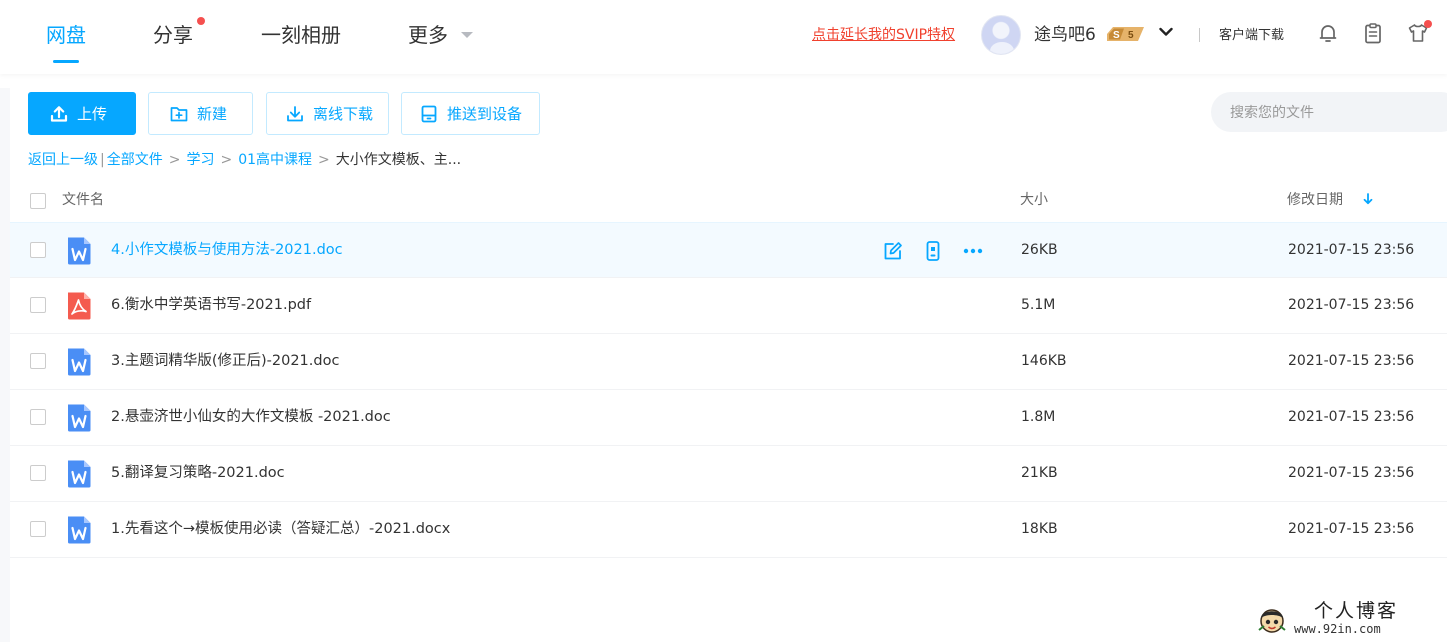 The image size is (1447, 642). Describe the element at coordinates (79, 306) in the screenshot. I see `pdf-file-icon` at that location.